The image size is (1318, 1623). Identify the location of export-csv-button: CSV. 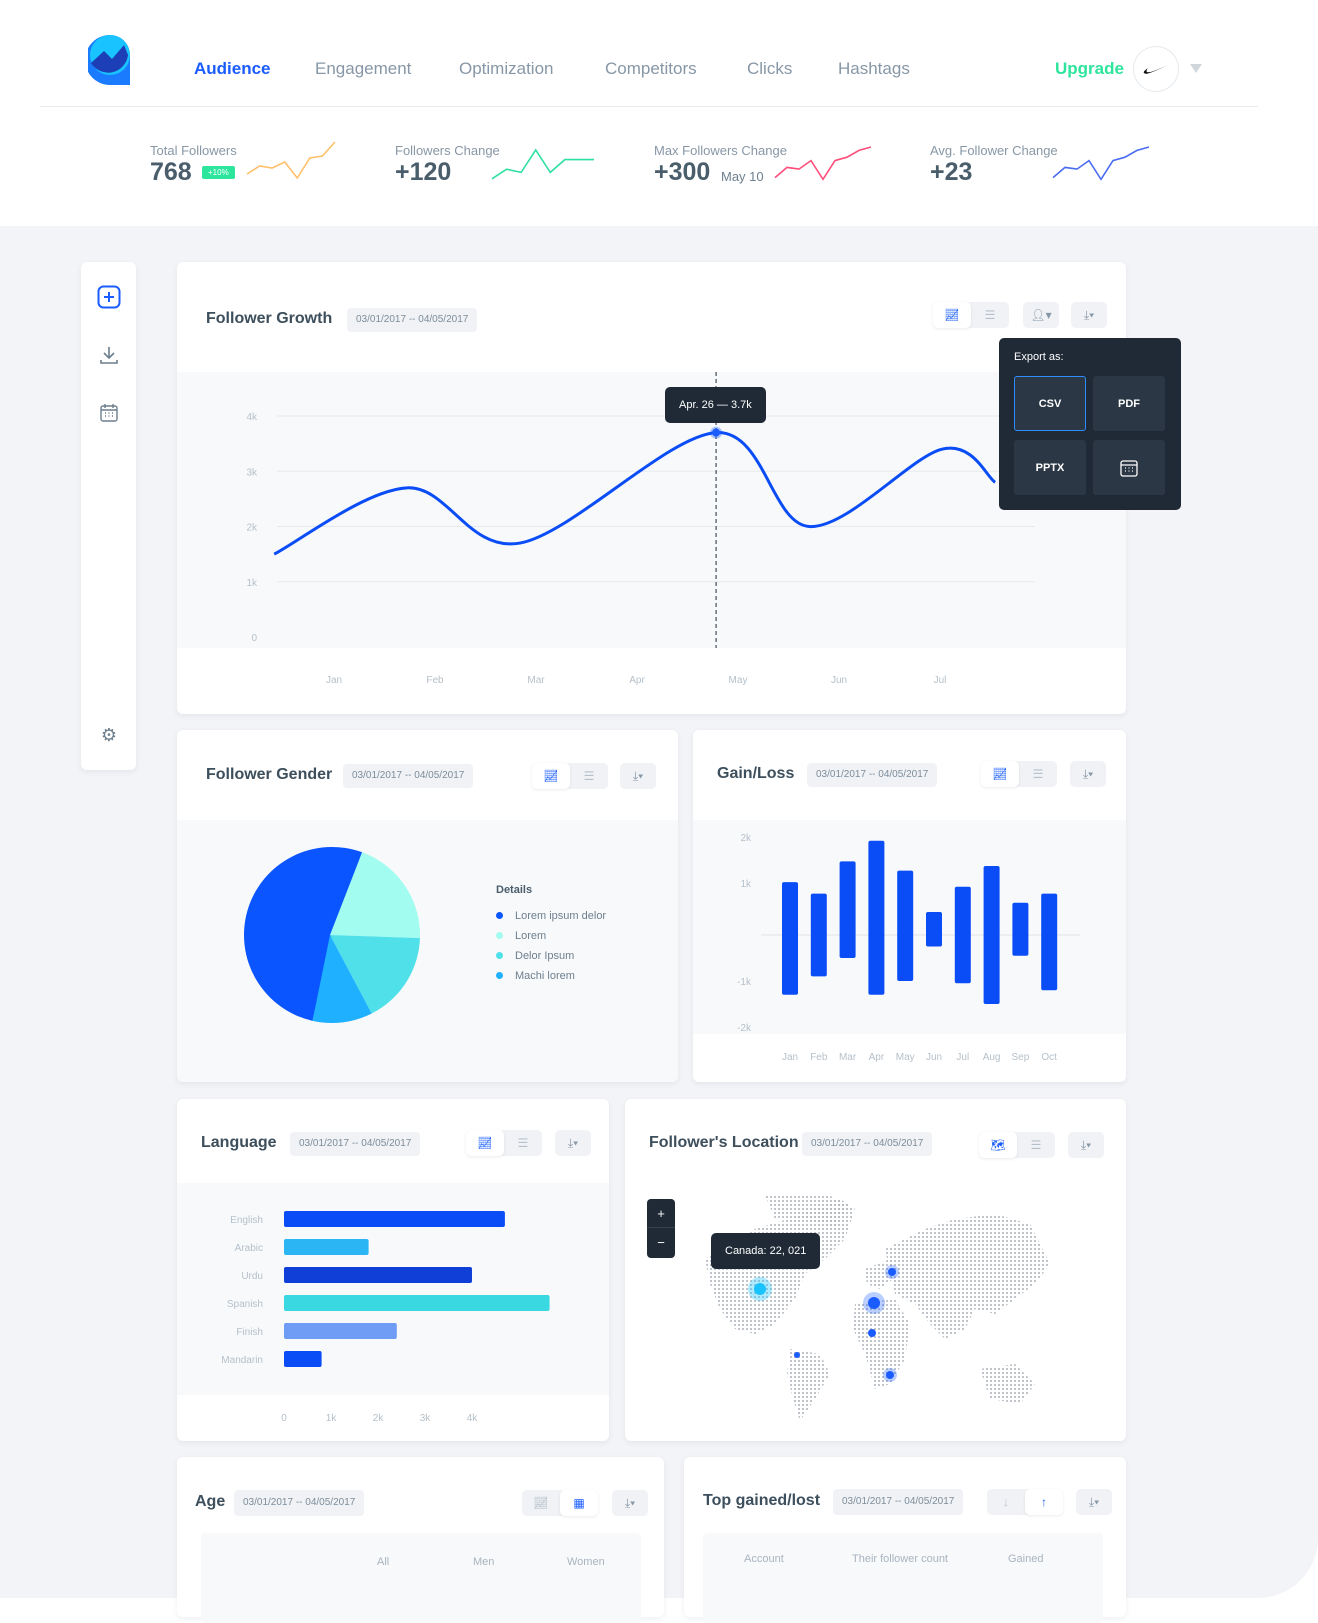
(1050, 403).